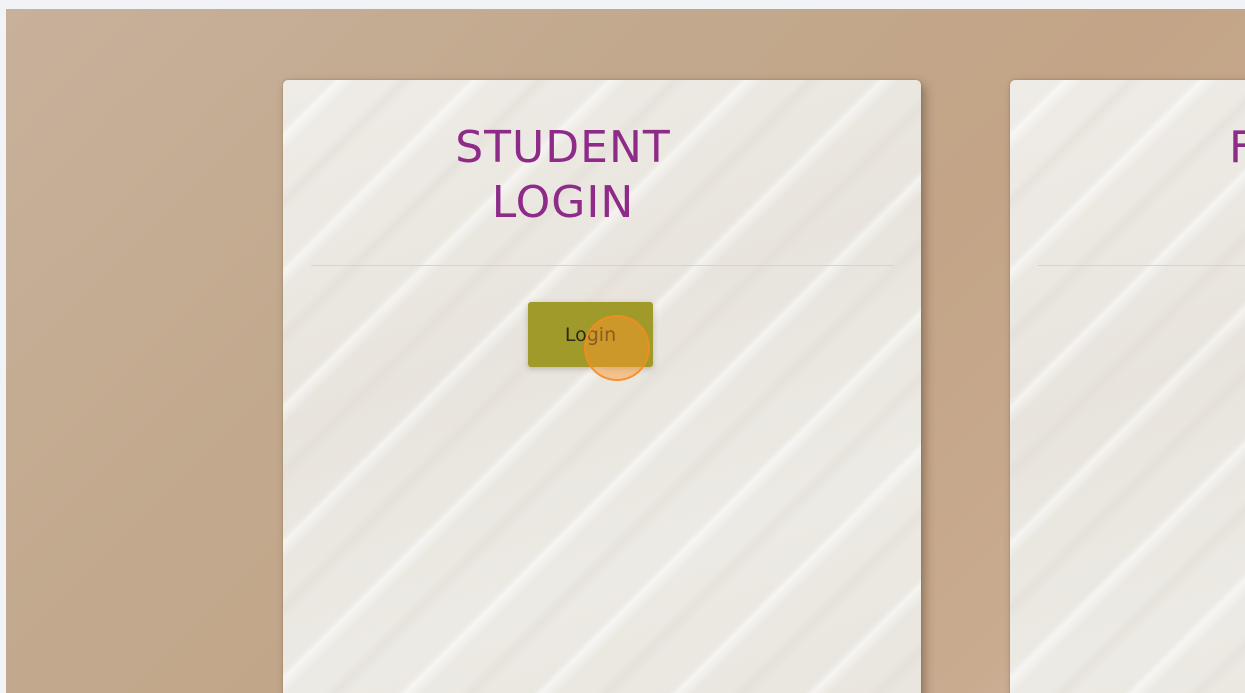  I want to click on title-line-1: STUDENT, so click(563, 147).